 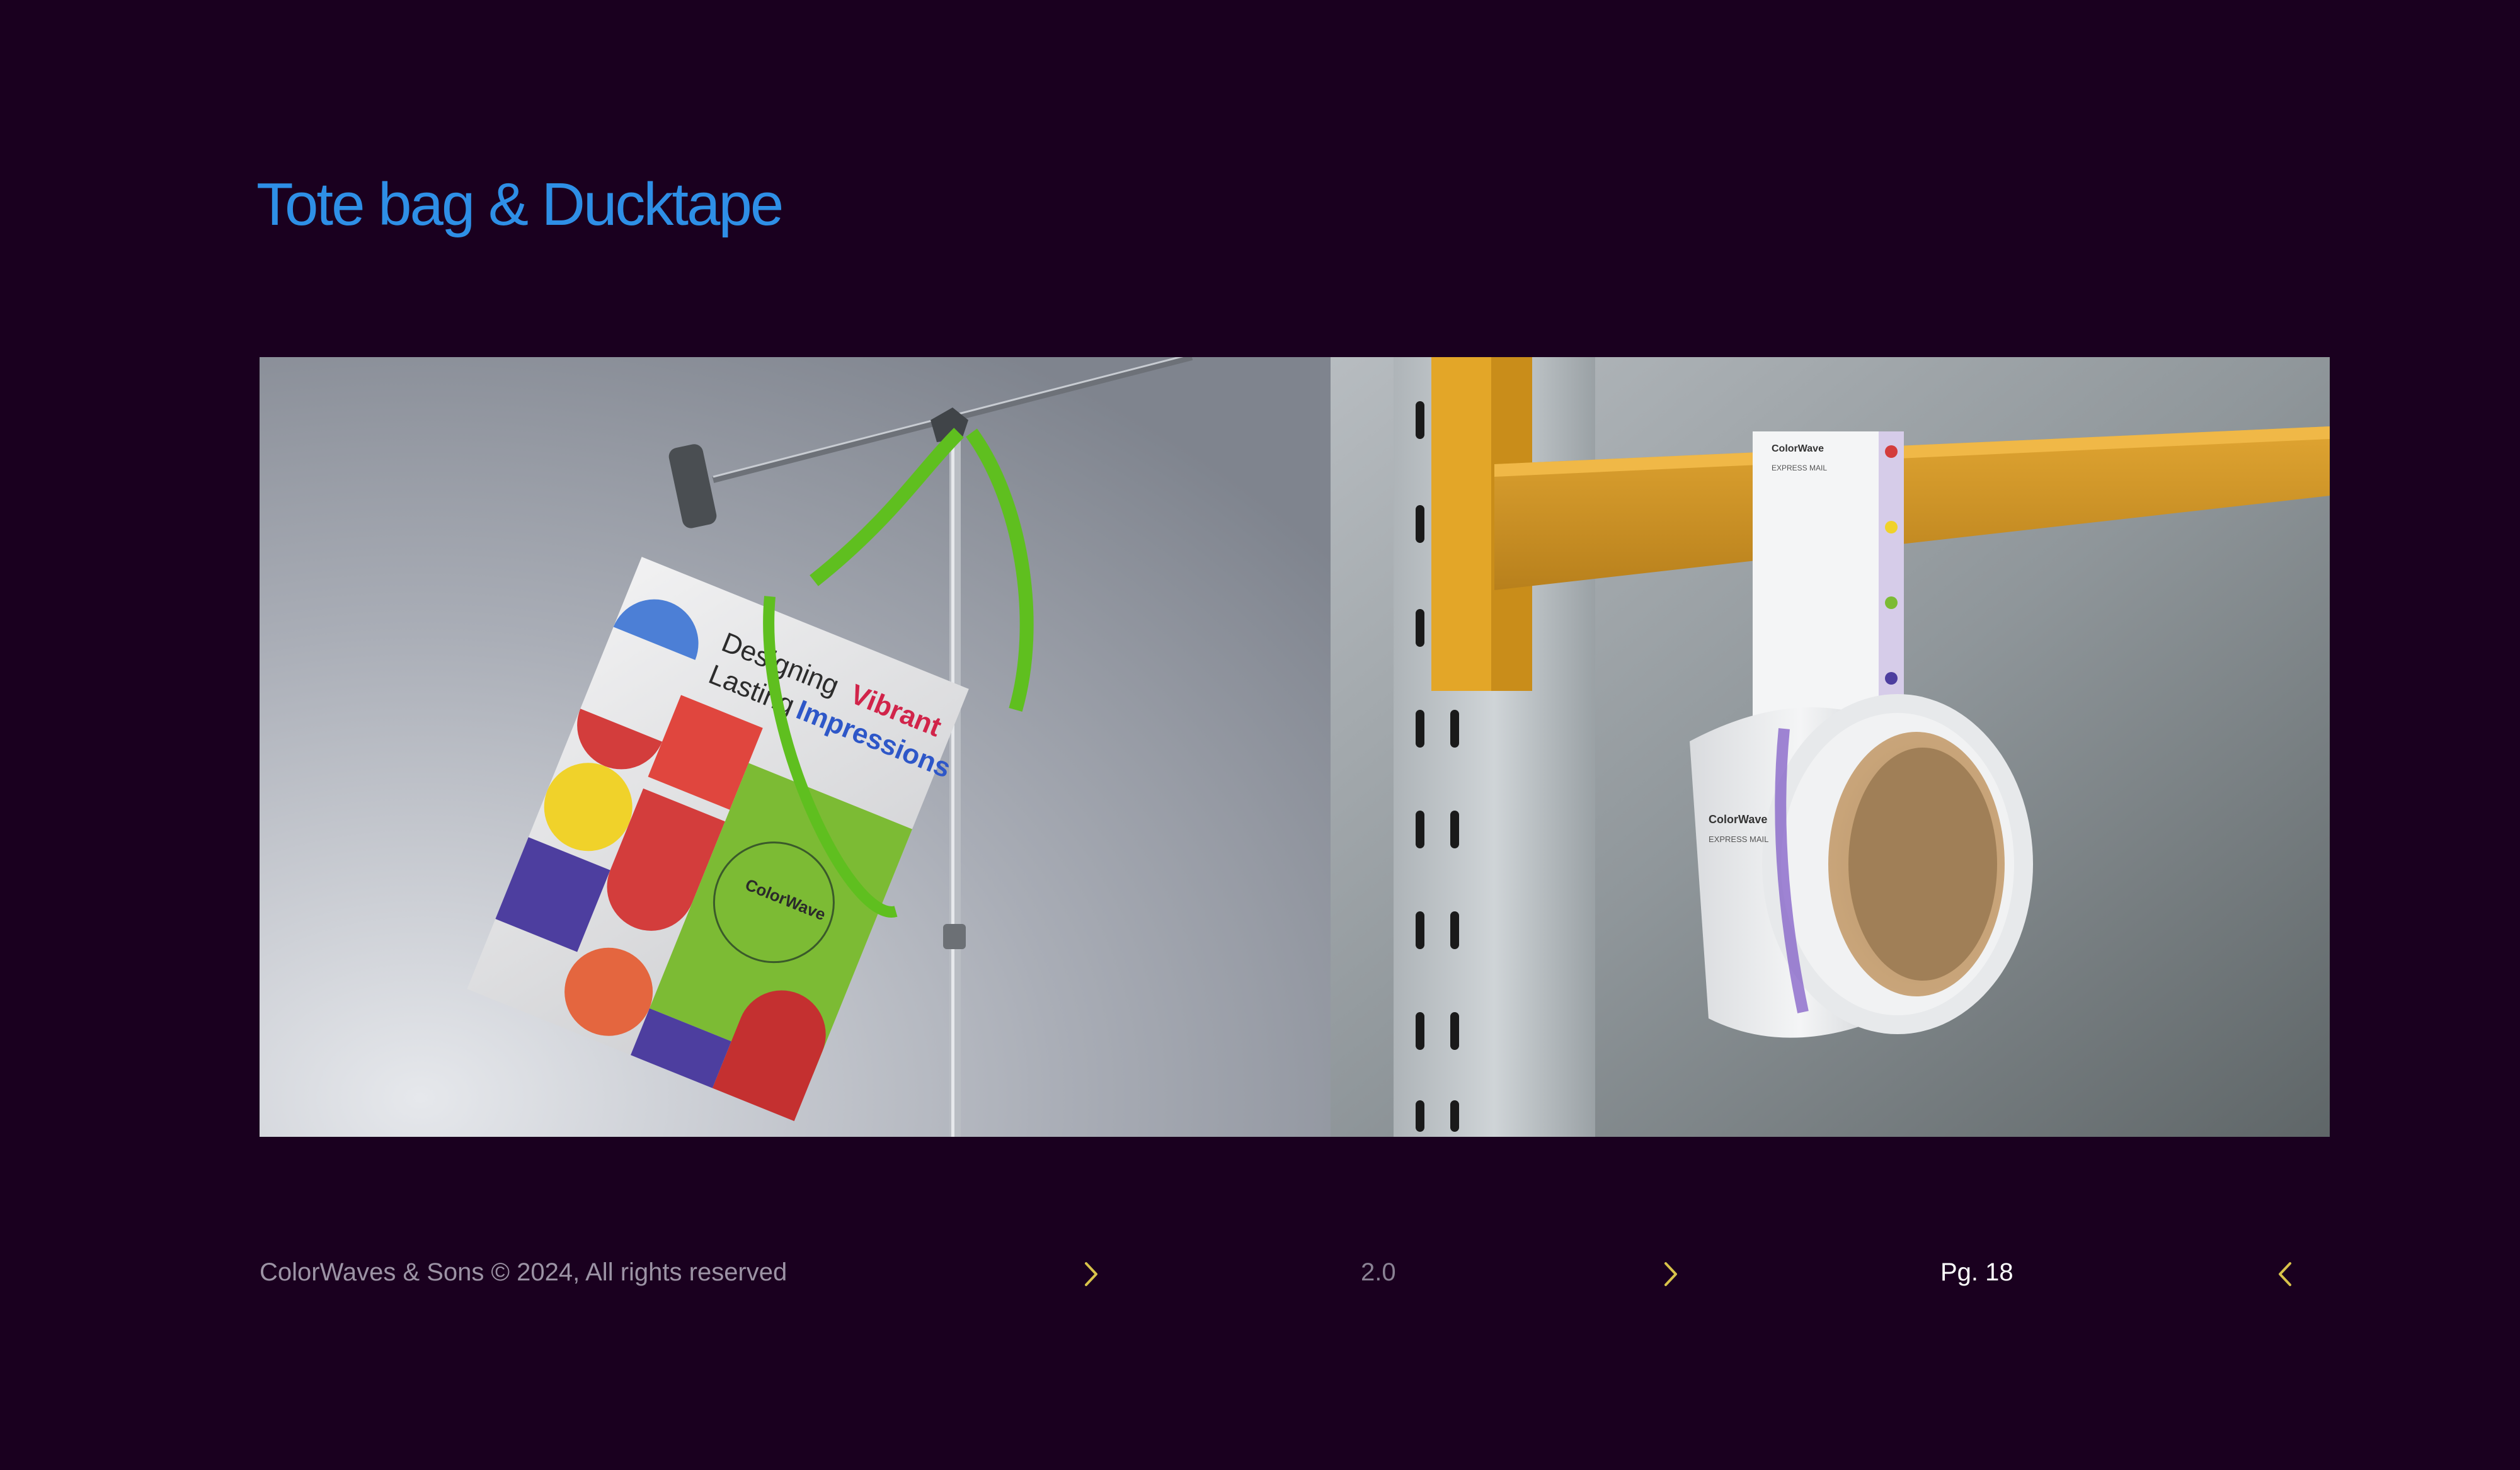 I want to click on page-title: Tote bag & Ducktape, so click(x=520, y=204).